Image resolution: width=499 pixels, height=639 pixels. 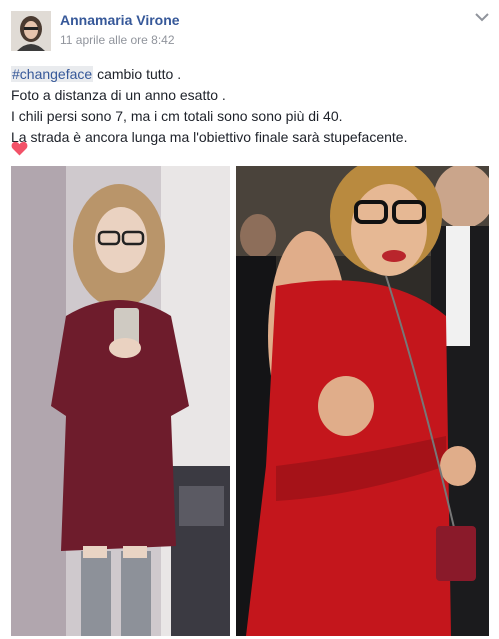 I want to click on post-timestamp: 11 aprile alle ore 8:42, so click(x=117, y=40).